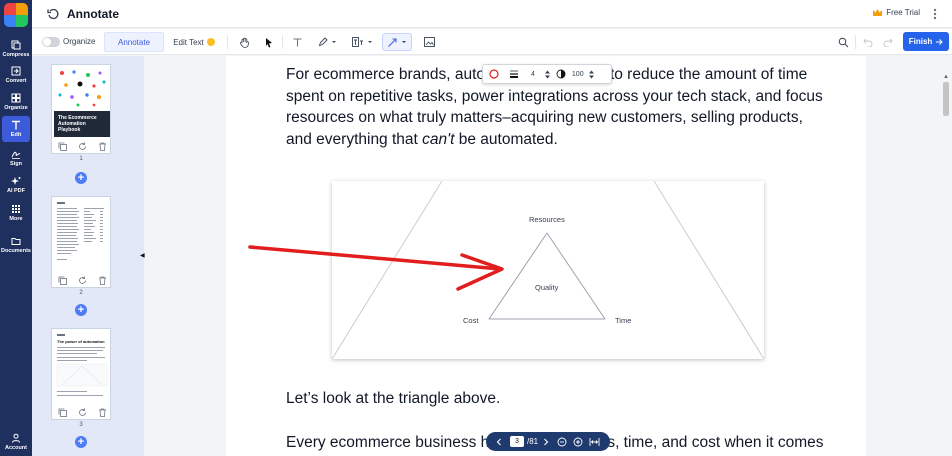 The height and width of the screenshot is (456, 952). Describe the element at coordinates (16, 71) in the screenshot. I see `convert-icon` at that location.